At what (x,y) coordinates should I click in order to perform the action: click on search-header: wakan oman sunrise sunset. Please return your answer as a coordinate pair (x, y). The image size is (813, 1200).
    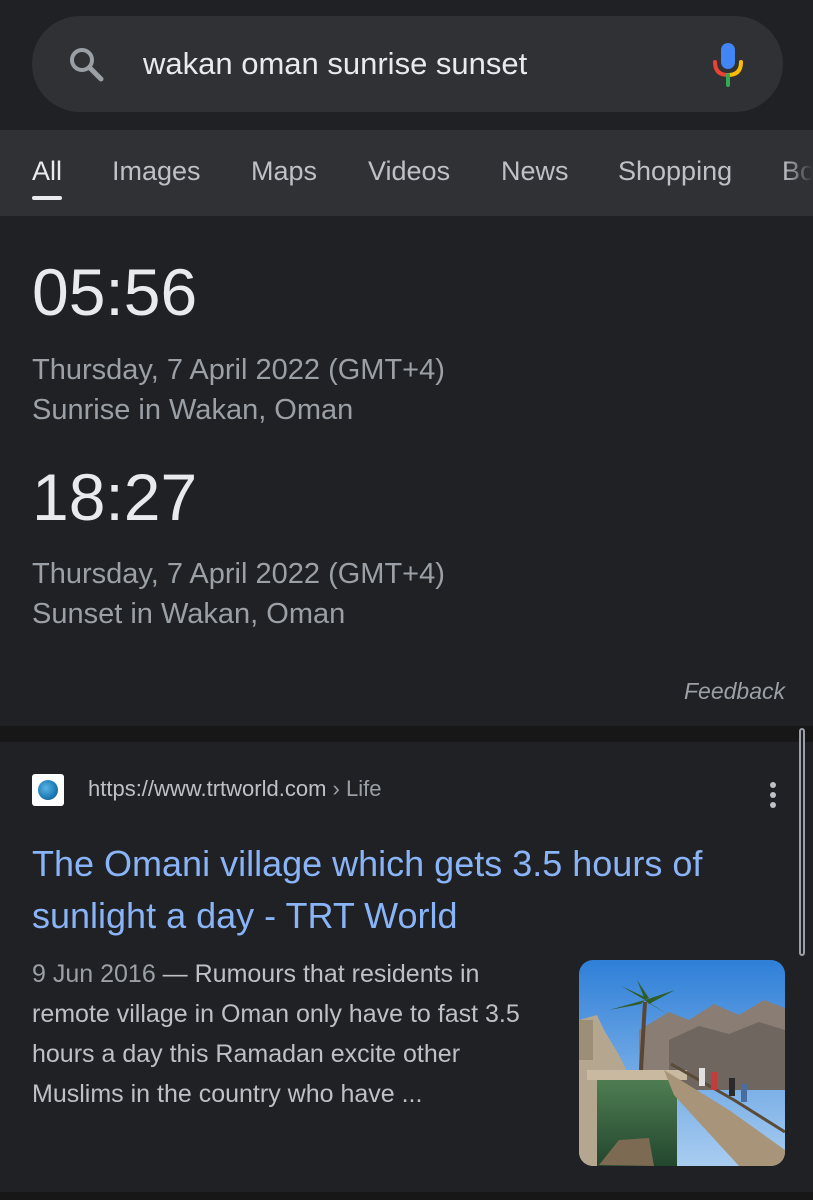
    Looking at the image, I should click on (406, 65).